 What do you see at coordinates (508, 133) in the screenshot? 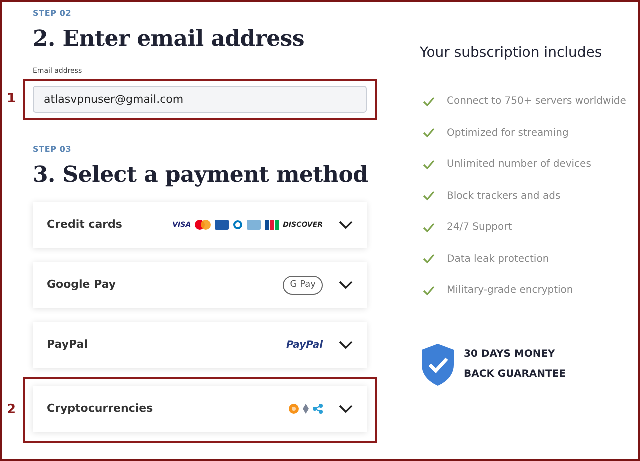
I see `feature-text: Optimized for streaming` at bounding box center [508, 133].